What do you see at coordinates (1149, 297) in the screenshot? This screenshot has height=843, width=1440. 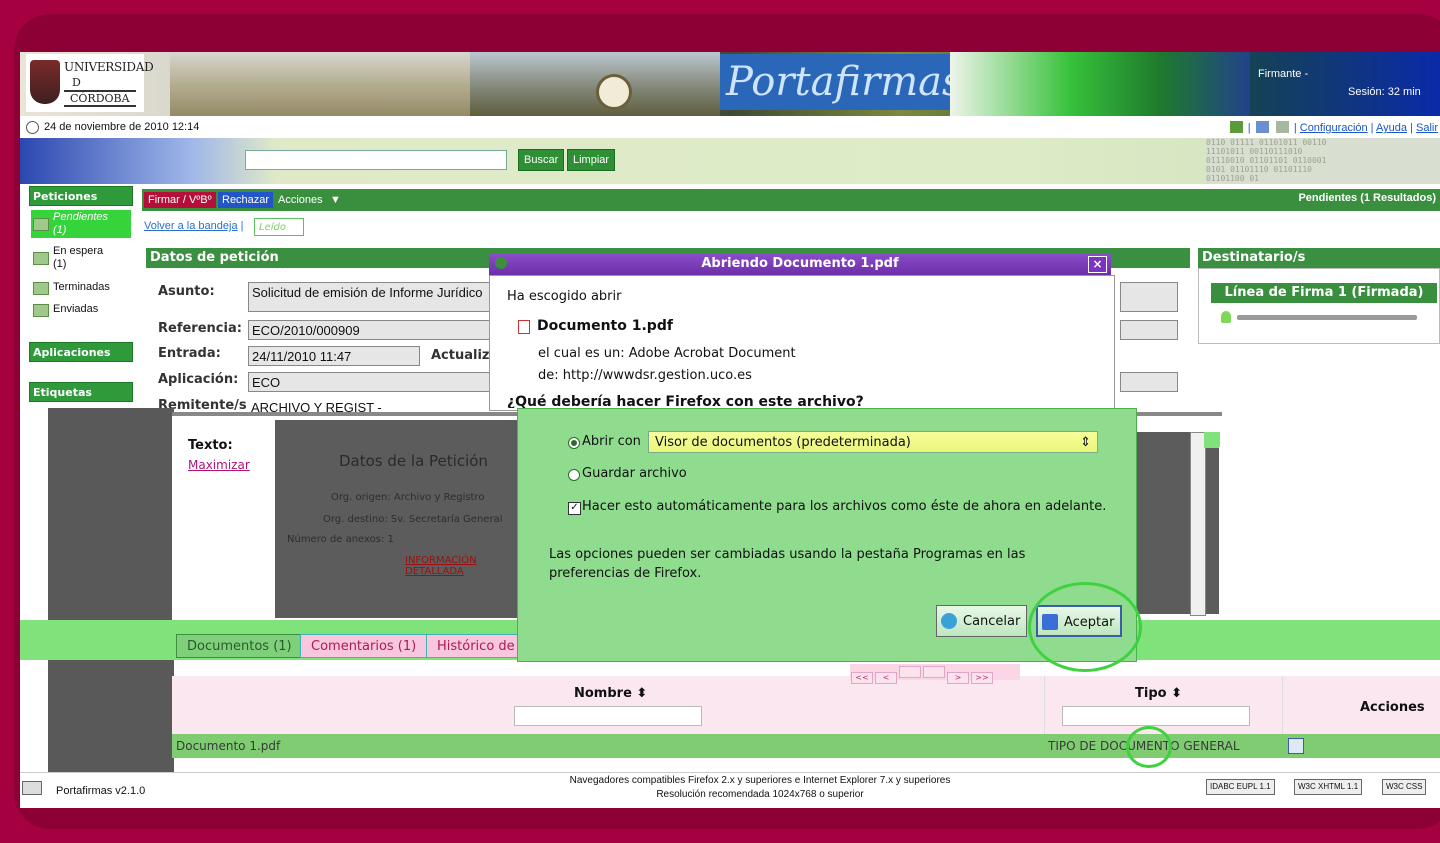 I see `asunto-field-end` at bounding box center [1149, 297].